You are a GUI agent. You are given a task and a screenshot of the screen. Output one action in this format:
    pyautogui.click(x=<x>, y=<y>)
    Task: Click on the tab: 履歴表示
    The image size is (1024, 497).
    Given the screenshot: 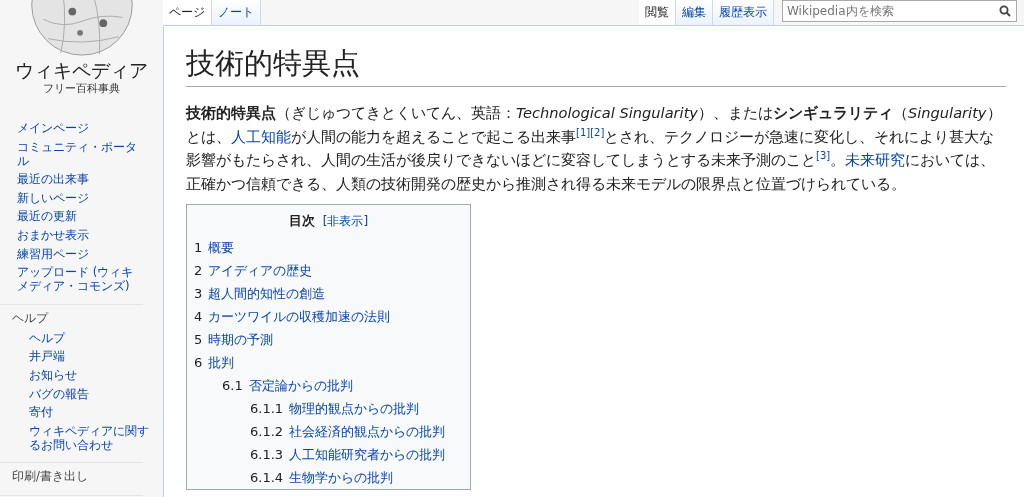 What is the action you would take?
    pyautogui.click(x=743, y=12)
    